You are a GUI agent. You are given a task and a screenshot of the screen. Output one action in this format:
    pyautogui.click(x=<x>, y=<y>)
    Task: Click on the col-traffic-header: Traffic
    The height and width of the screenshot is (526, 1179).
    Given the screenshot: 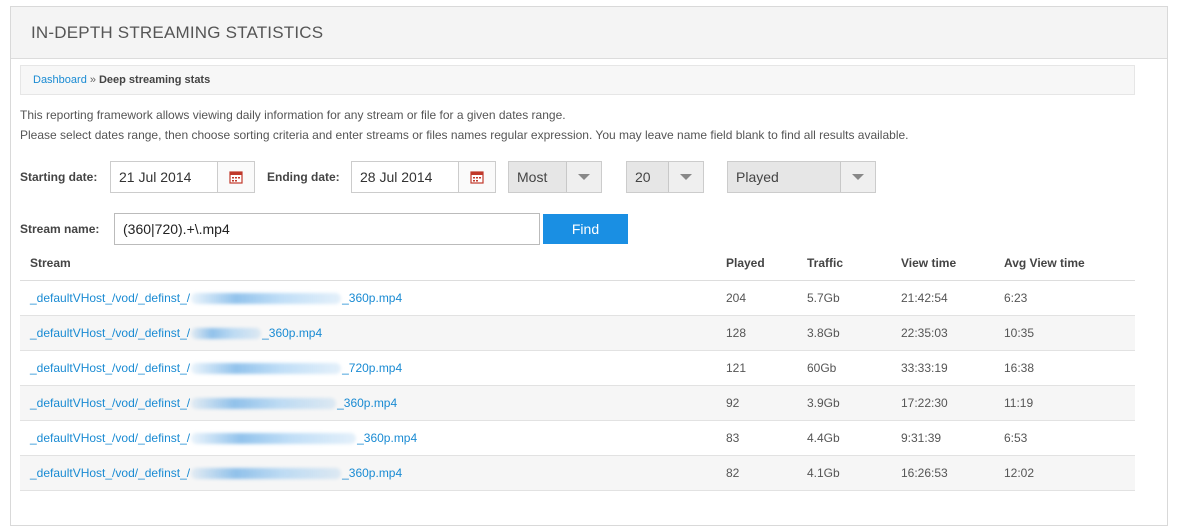 What is the action you would take?
    pyautogui.click(x=854, y=263)
    